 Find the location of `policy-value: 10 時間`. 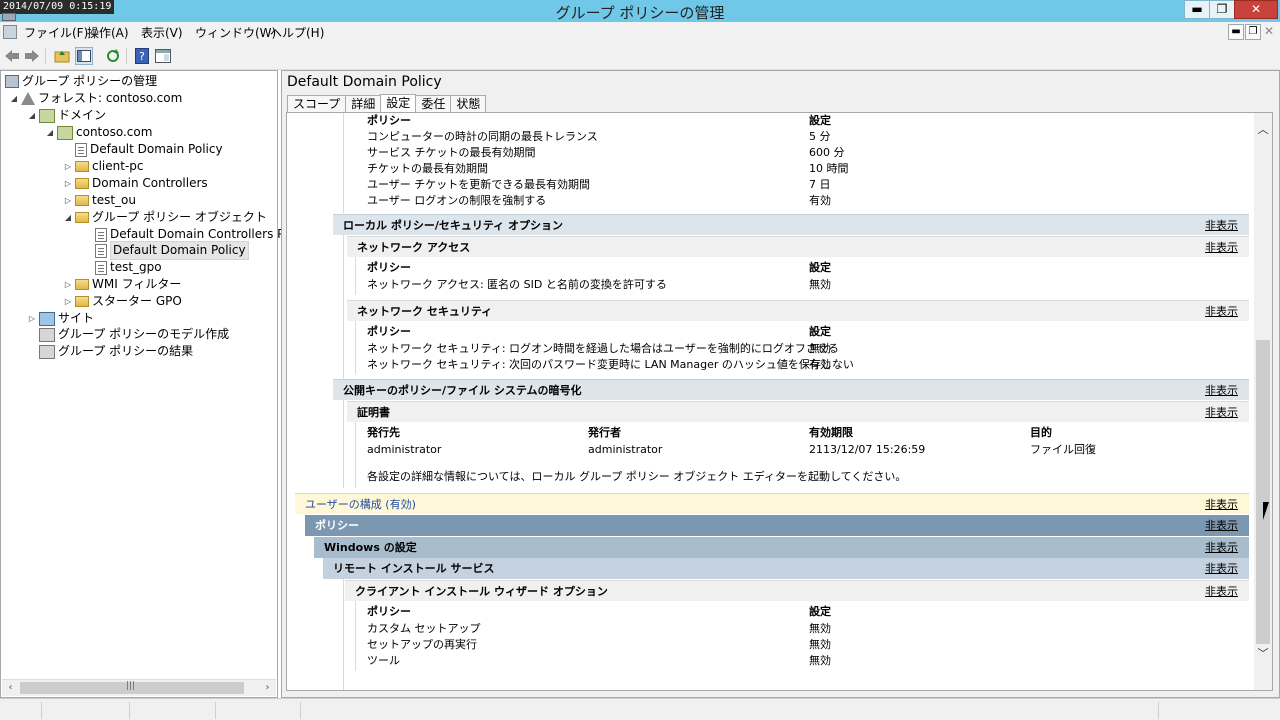

policy-value: 10 時間 is located at coordinates (829, 168).